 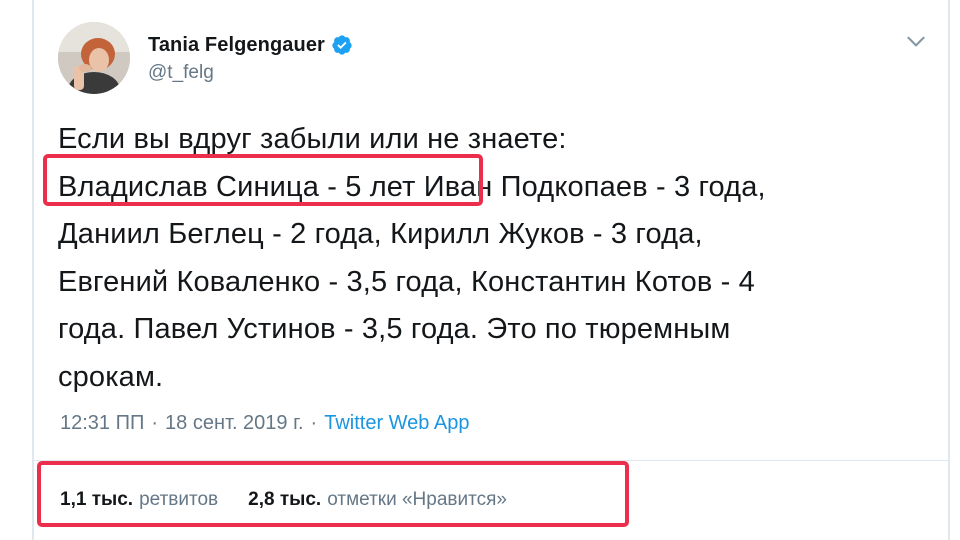 What do you see at coordinates (491, 460) in the screenshot?
I see `divider` at bounding box center [491, 460].